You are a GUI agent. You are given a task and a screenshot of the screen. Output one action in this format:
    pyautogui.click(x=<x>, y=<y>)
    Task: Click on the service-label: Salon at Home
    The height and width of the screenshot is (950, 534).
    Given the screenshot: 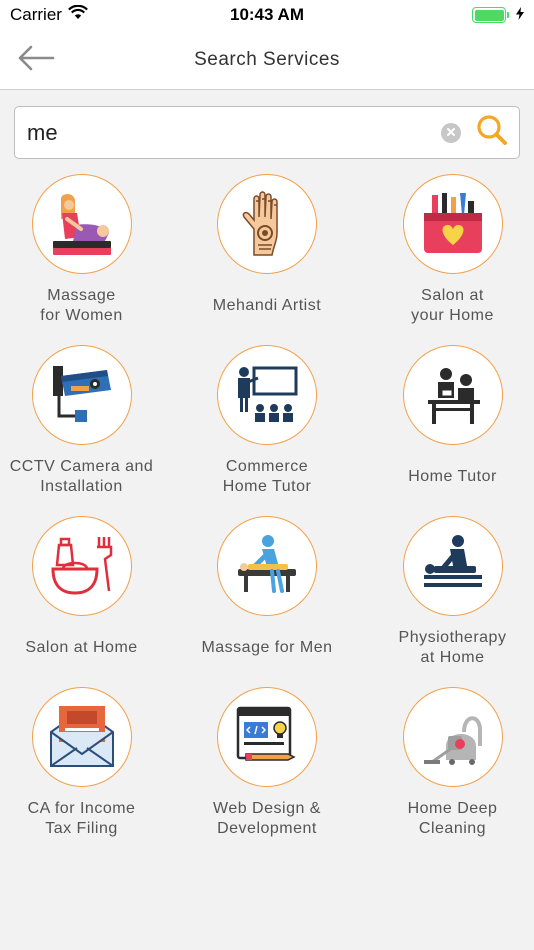 What is the action you would take?
    pyautogui.click(x=81, y=647)
    